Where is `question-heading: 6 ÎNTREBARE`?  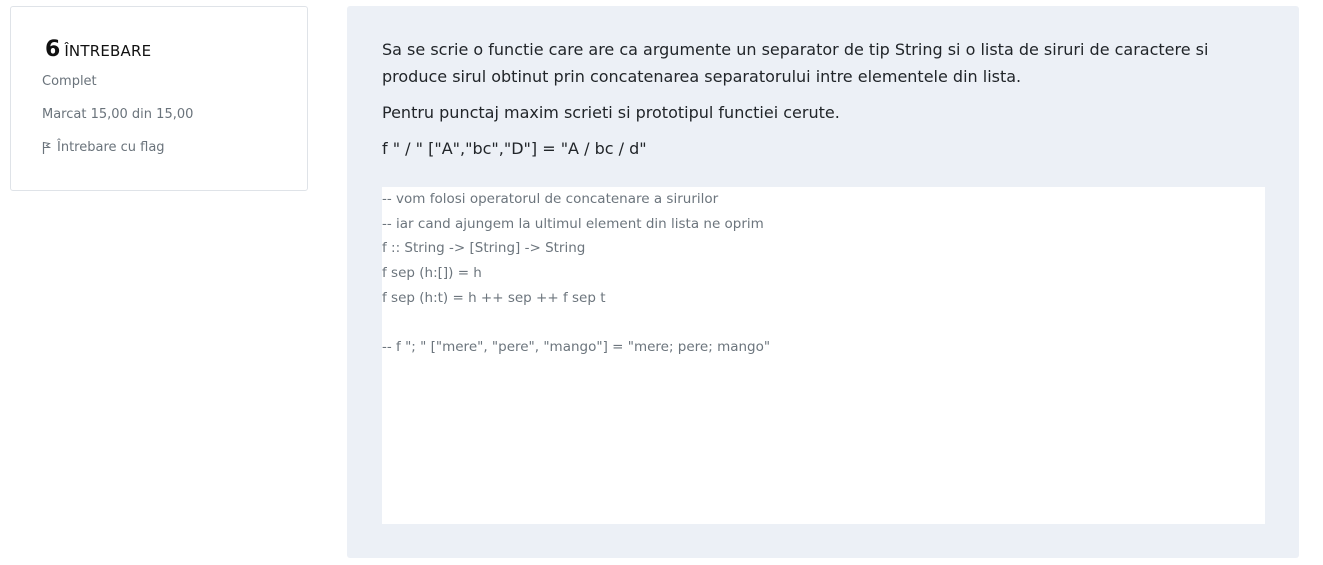 question-heading: 6 ÎNTREBARE is located at coordinates (98, 49).